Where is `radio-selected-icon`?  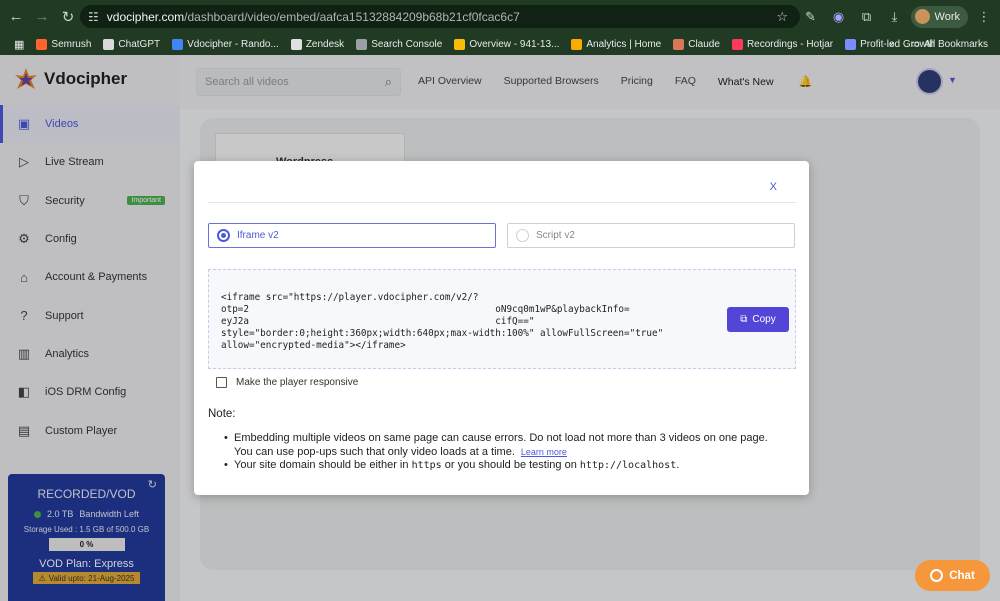
radio-selected-icon is located at coordinates (223, 235).